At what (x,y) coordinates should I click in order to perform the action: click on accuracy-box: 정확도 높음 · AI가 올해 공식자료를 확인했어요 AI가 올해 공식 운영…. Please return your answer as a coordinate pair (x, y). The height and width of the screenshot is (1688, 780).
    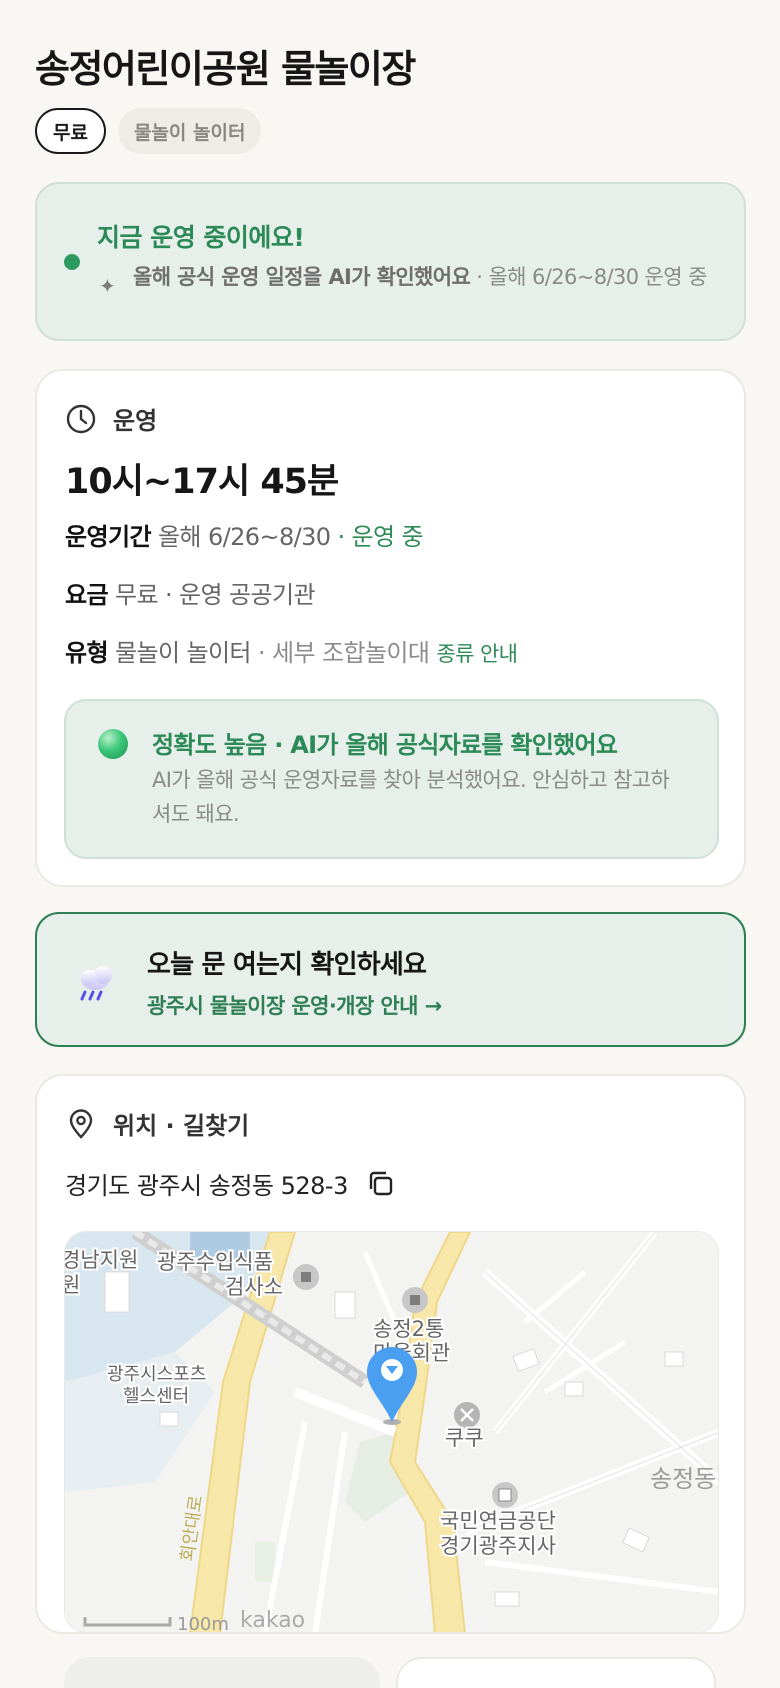
    Looking at the image, I should click on (391, 779).